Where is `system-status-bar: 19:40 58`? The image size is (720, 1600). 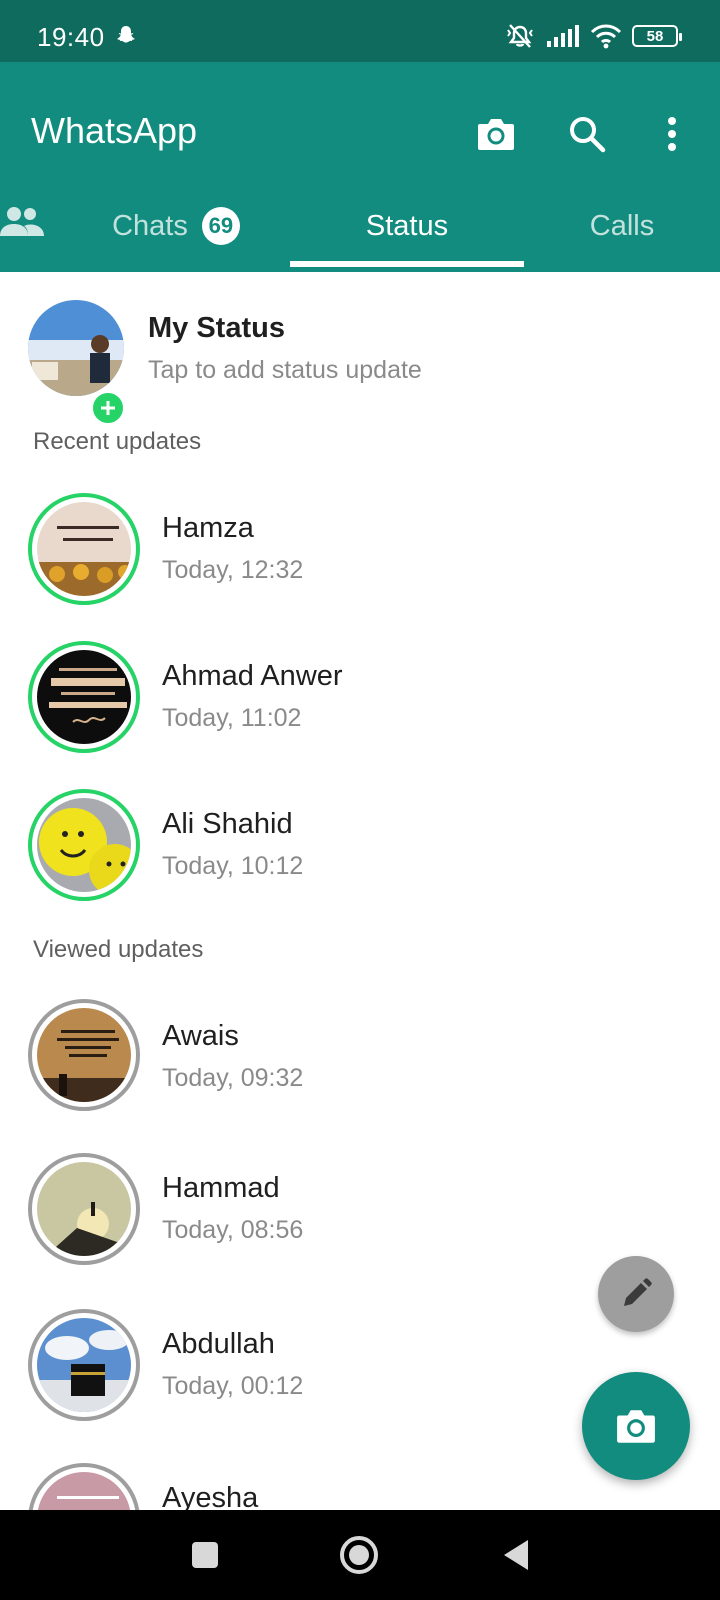
system-status-bar: 19:40 58 is located at coordinates (360, 31).